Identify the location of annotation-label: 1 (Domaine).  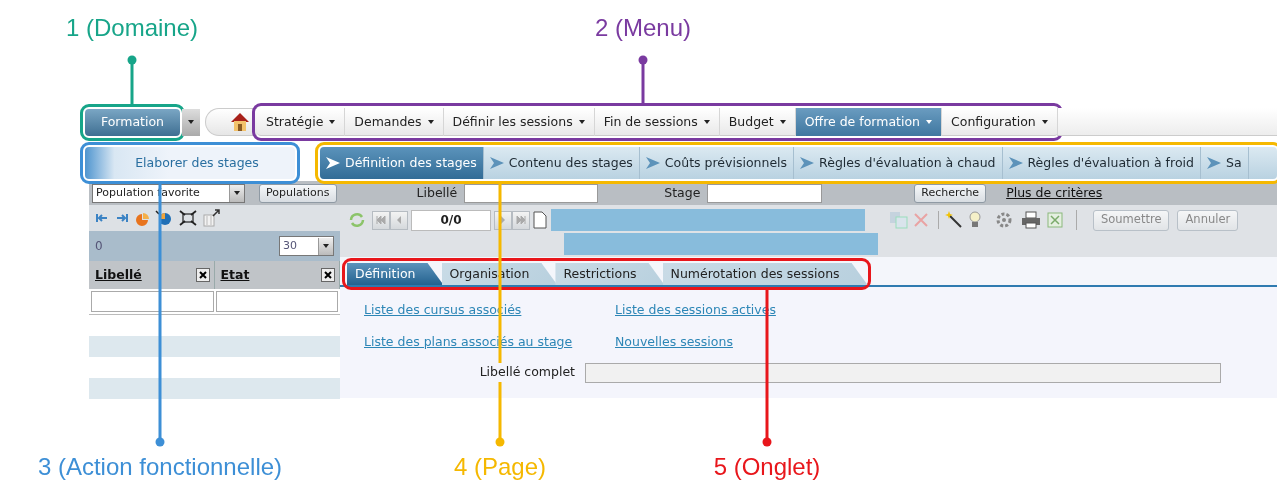
(131, 28).